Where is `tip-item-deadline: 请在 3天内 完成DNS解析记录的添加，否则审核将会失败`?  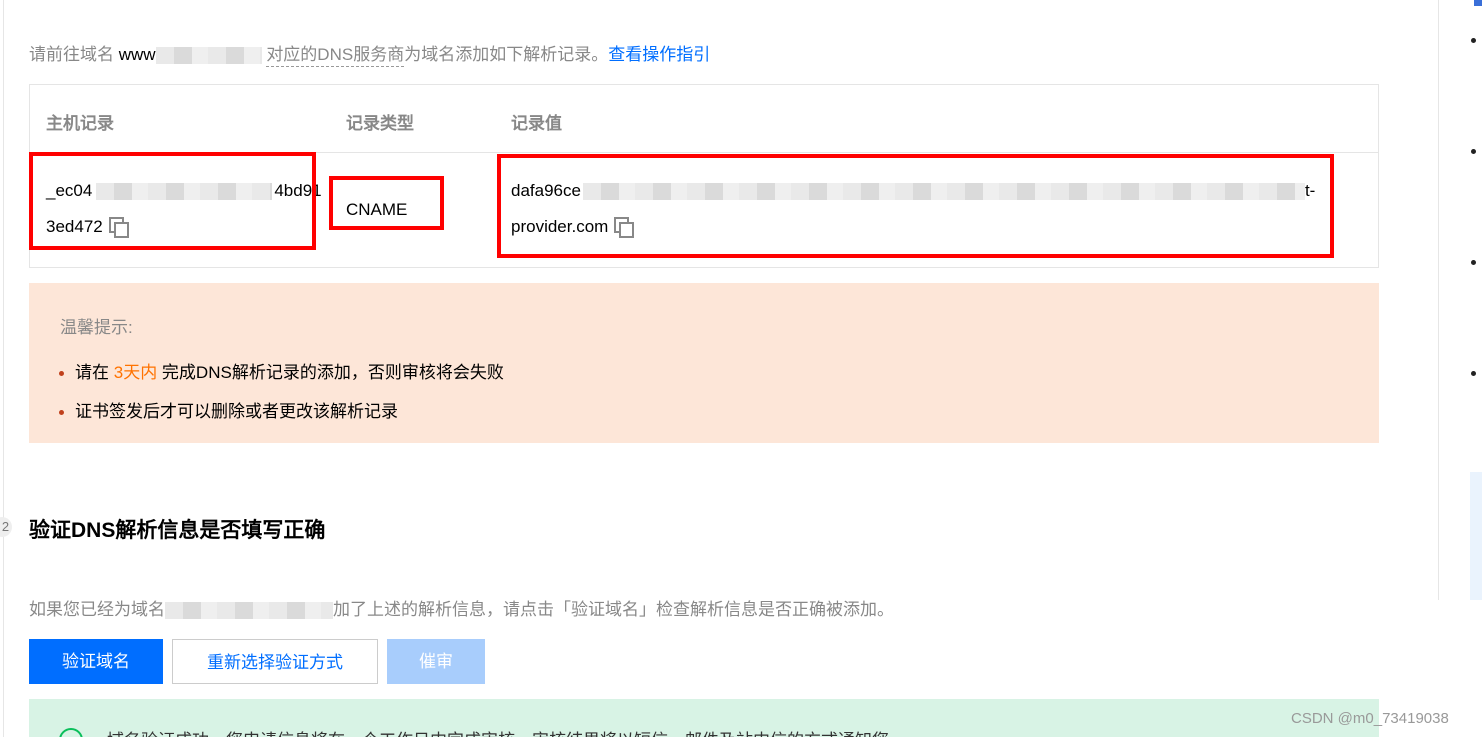
tip-item-deadline: 请在 3天内 完成DNS解析记录的添加，否则审核将会失败 is located at coordinates (281, 370).